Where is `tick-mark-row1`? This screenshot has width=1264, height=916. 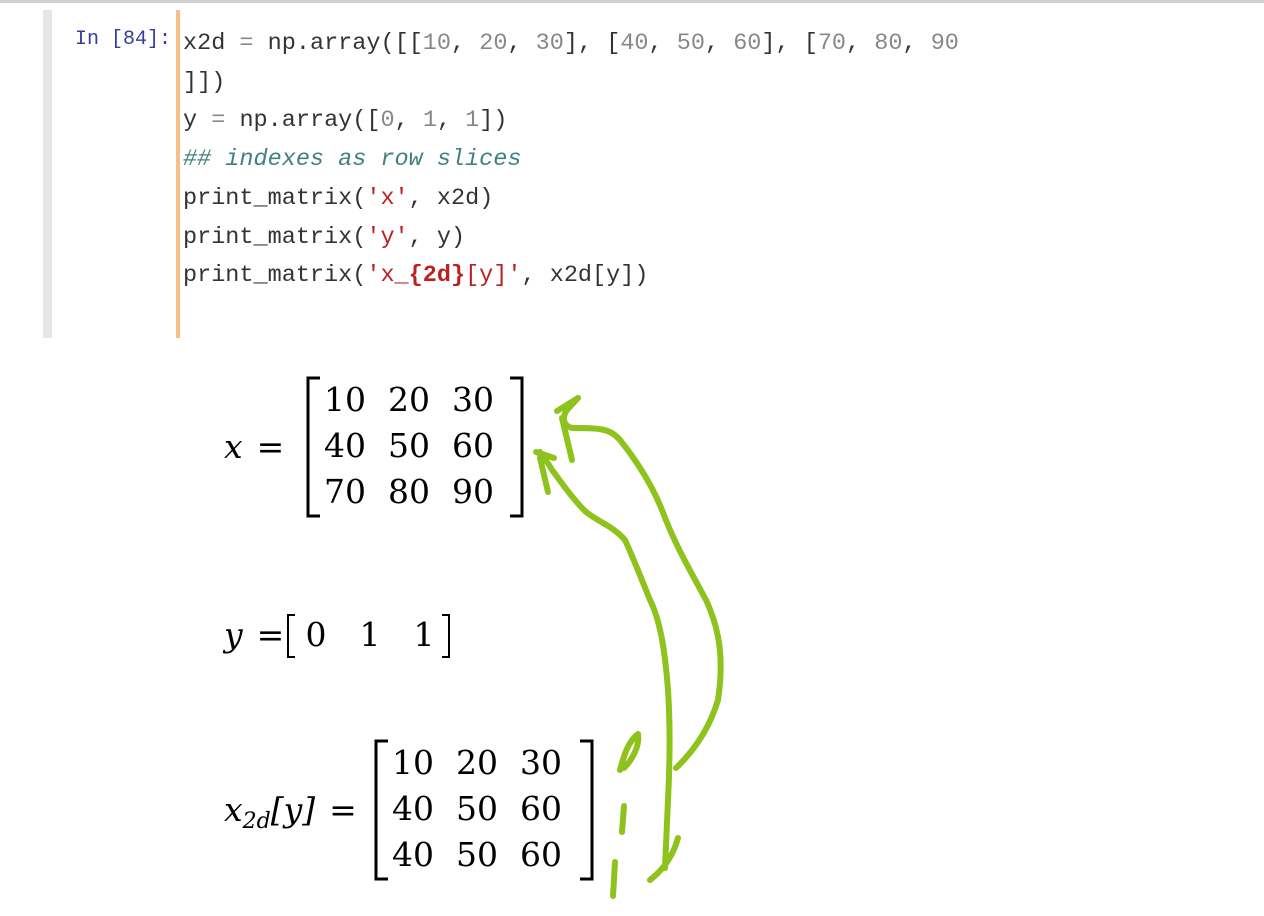
tick-mark-row1 is located at coordinates (629, 752).